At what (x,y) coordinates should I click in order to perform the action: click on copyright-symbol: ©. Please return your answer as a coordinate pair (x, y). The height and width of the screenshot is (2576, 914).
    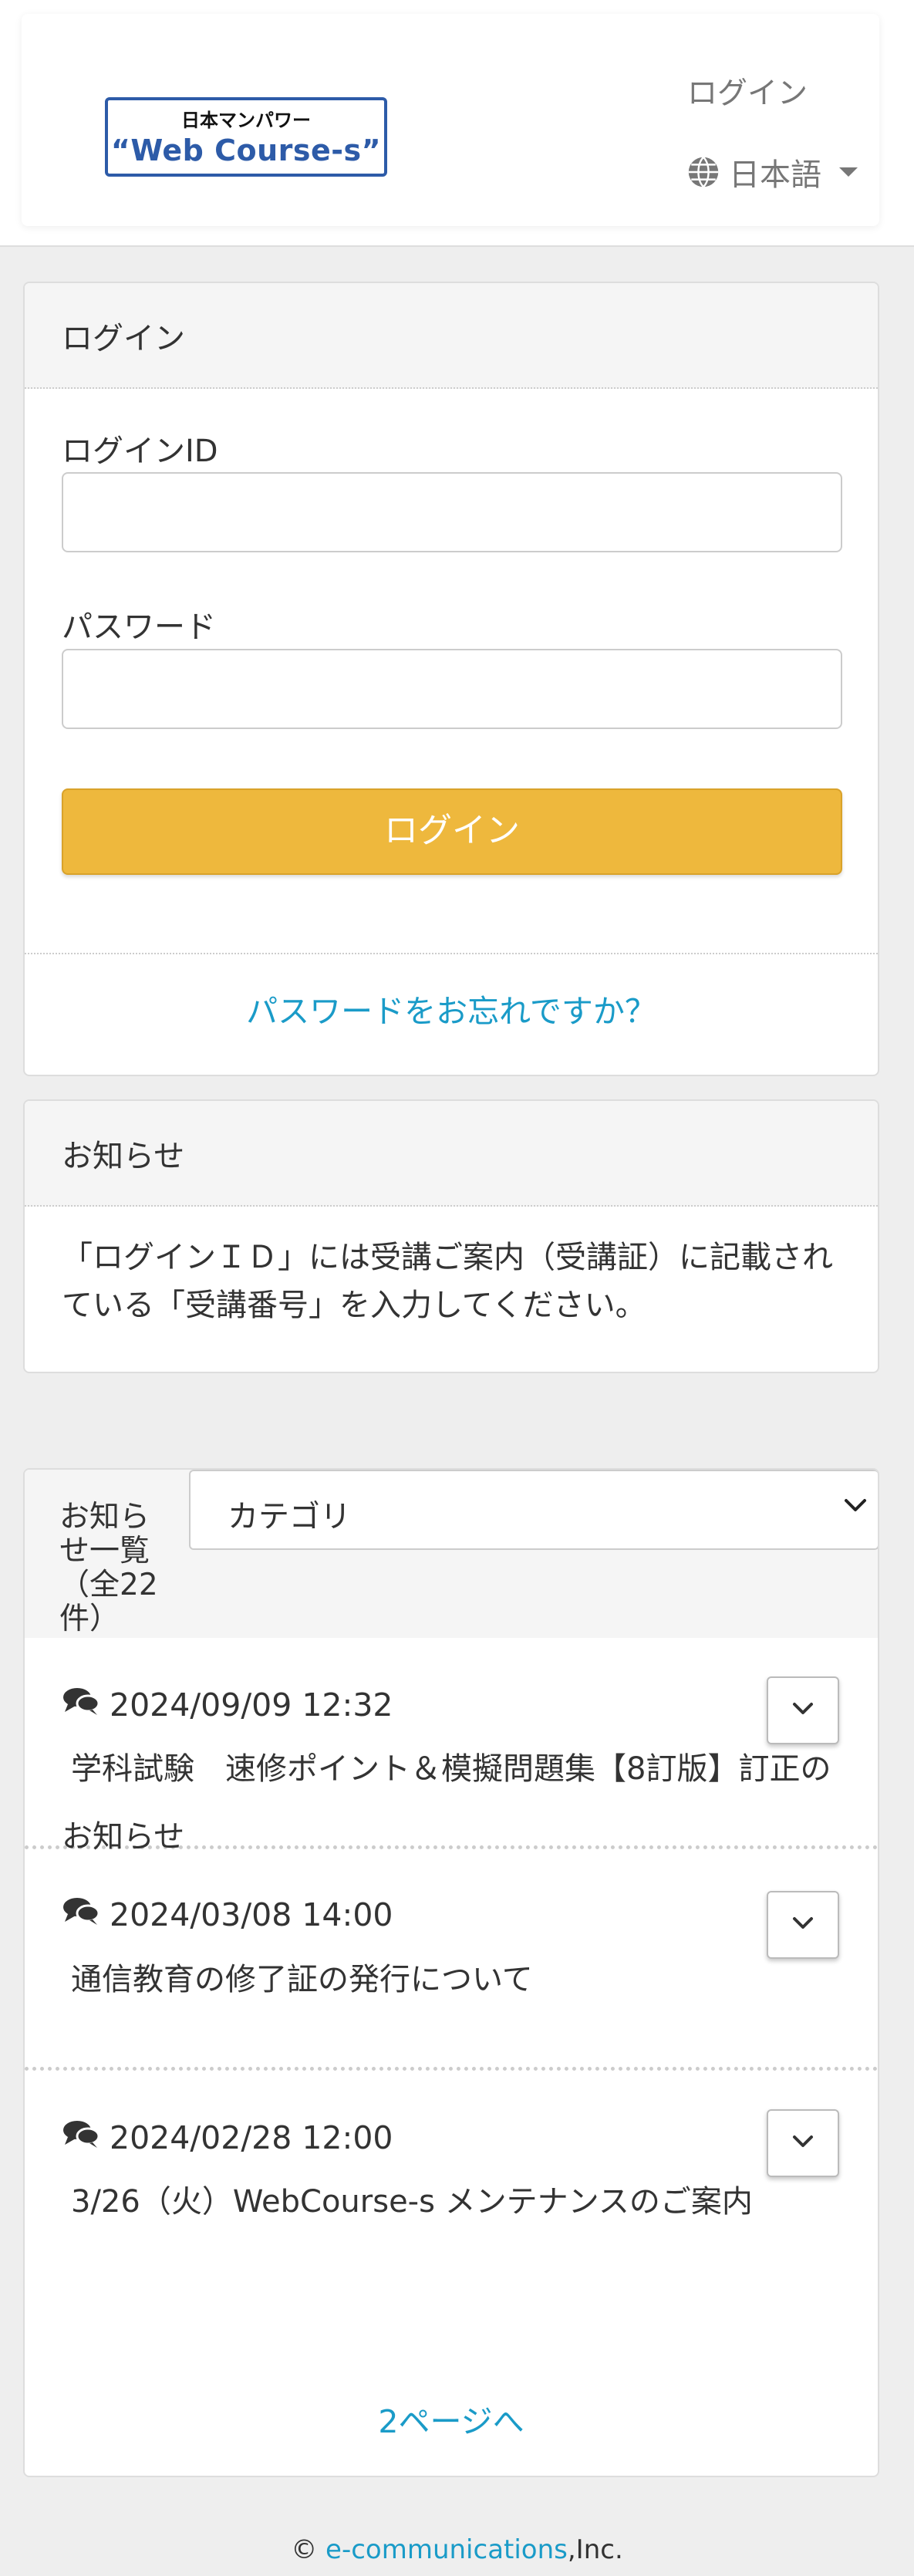
    Looking at the image, I should click on (304, 2549).